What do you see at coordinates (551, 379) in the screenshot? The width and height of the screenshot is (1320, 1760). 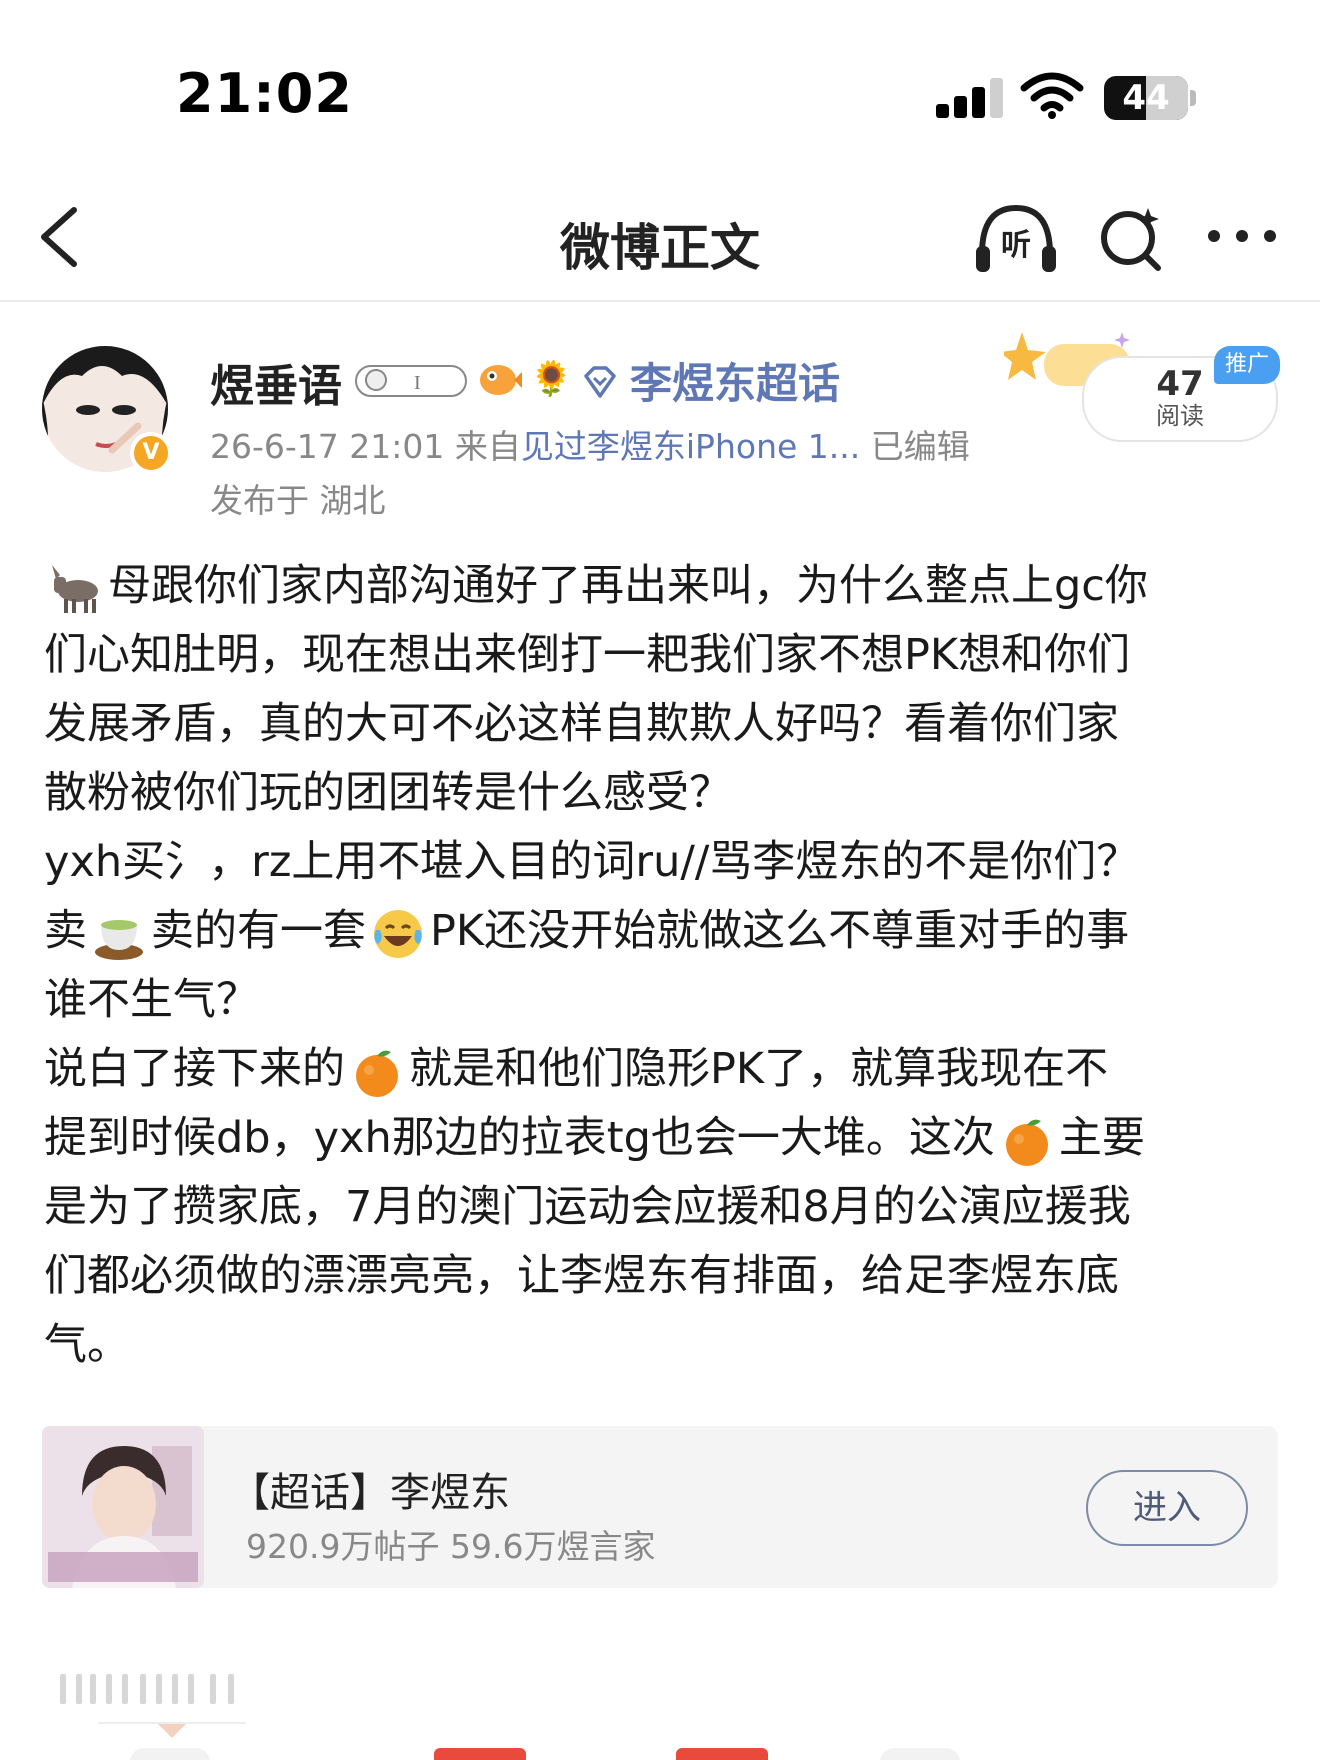 I see `sunflower-badge-icon: 🌻` at bounding box center [551, 379].